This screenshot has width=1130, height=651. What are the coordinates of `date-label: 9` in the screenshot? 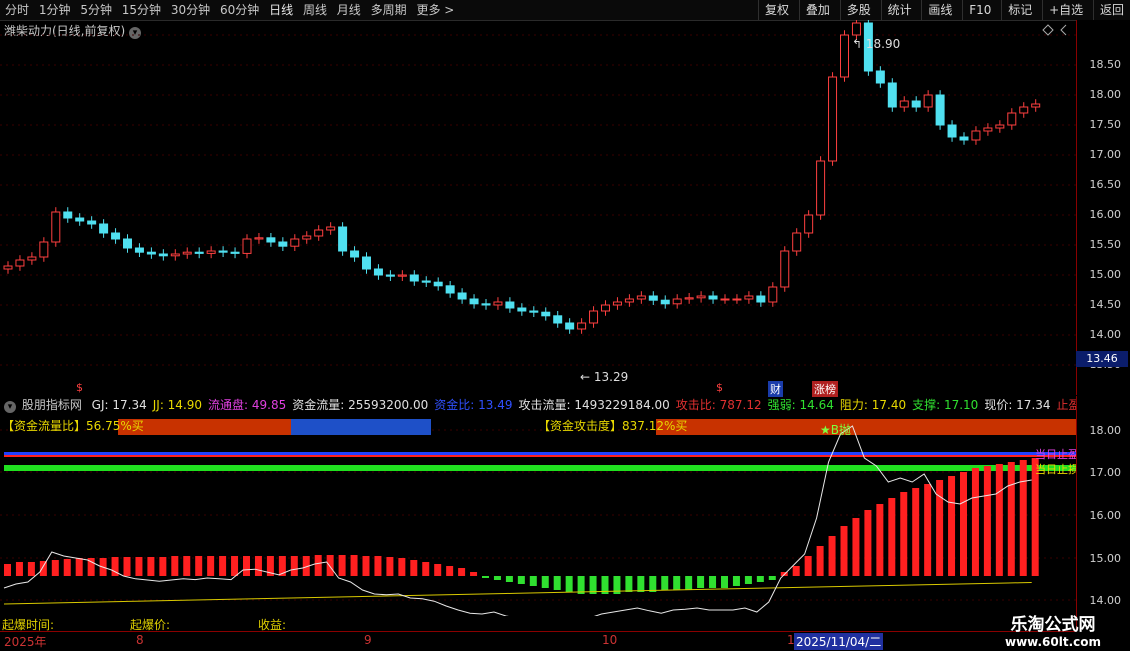 It's located at (368, 640).